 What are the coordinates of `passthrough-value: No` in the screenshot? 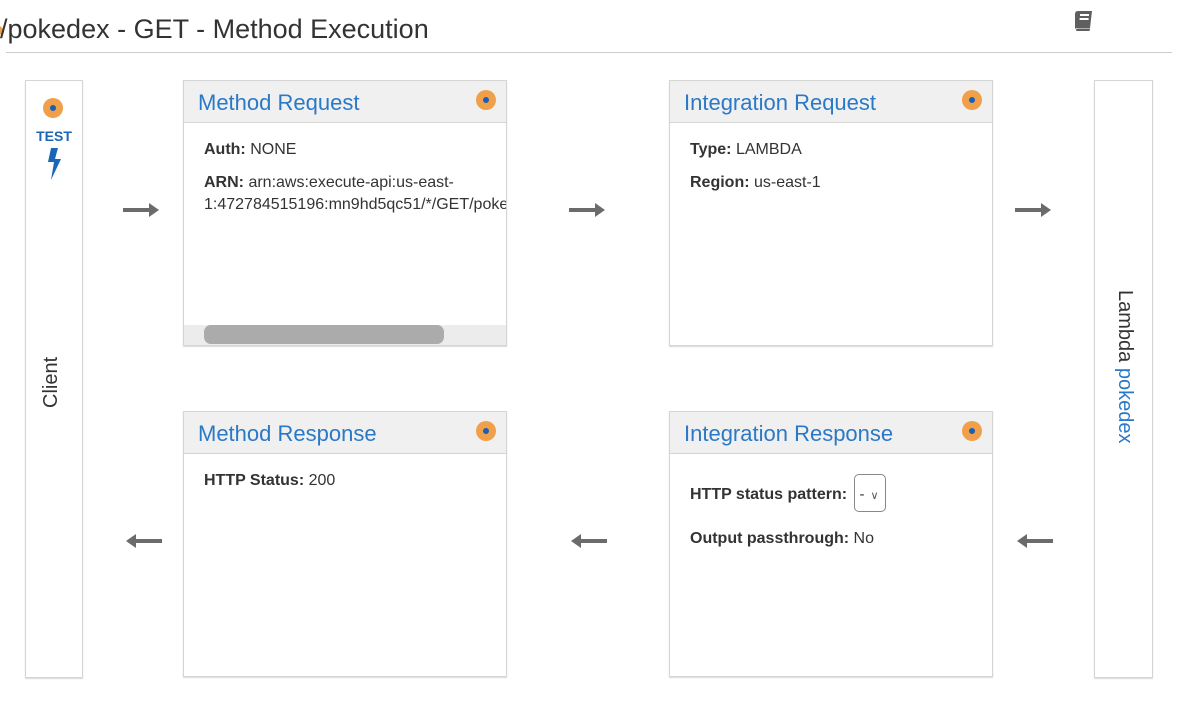 It's located at (863, 538).